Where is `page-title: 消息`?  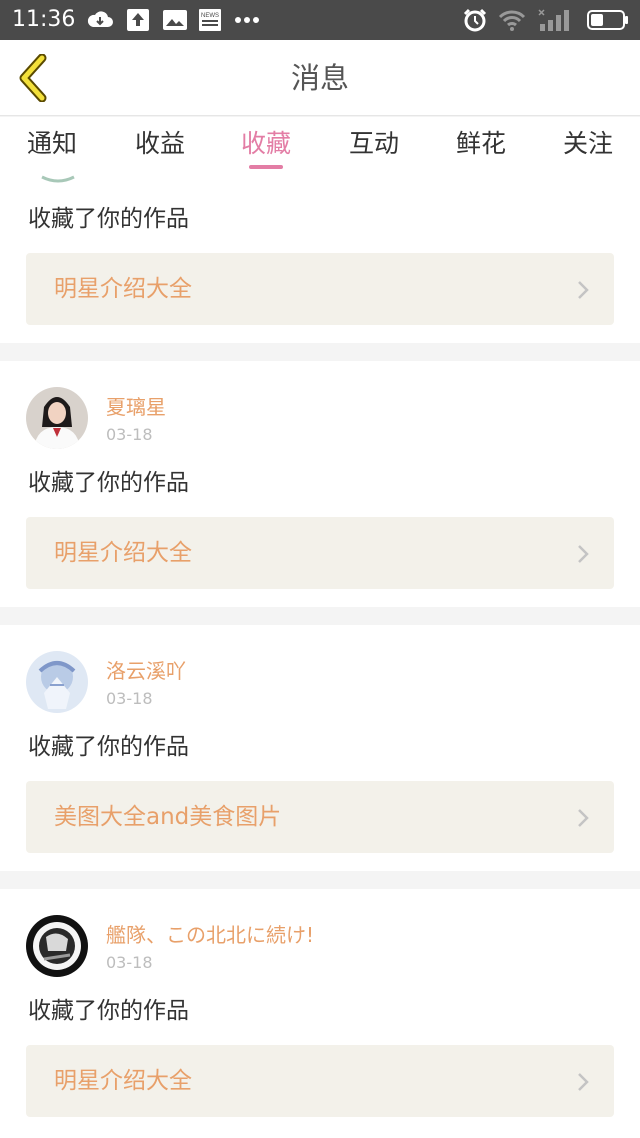
page-title: 消息 is located at coordinates (319, 78).